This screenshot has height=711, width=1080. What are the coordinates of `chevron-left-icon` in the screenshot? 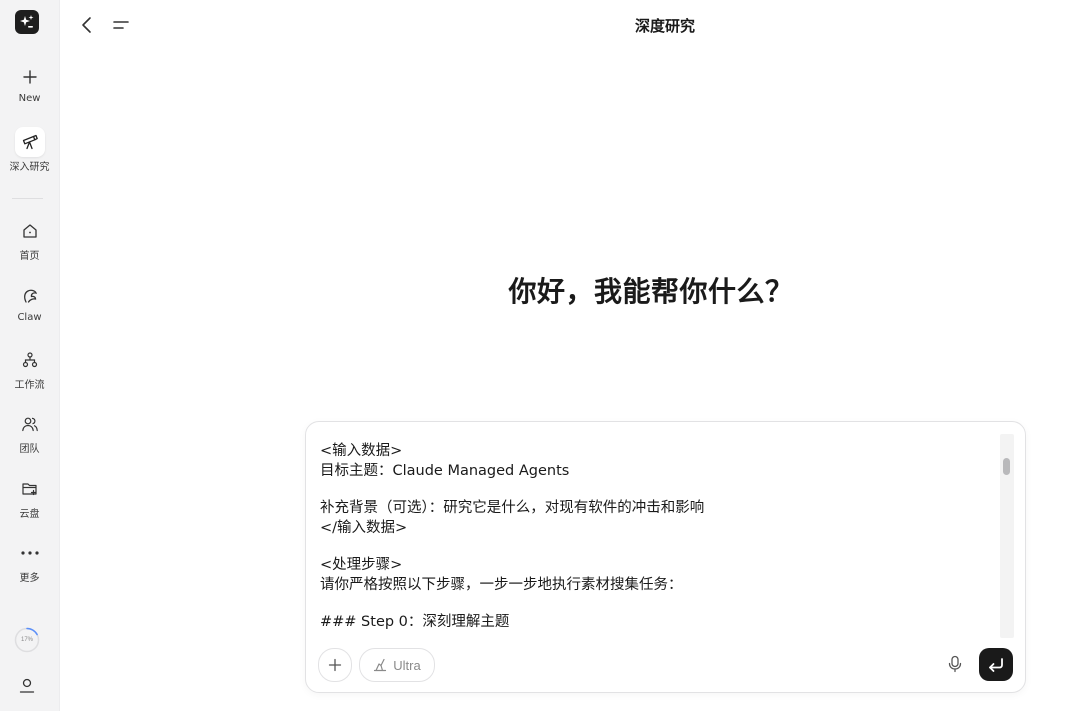 It's located at (86, 25).